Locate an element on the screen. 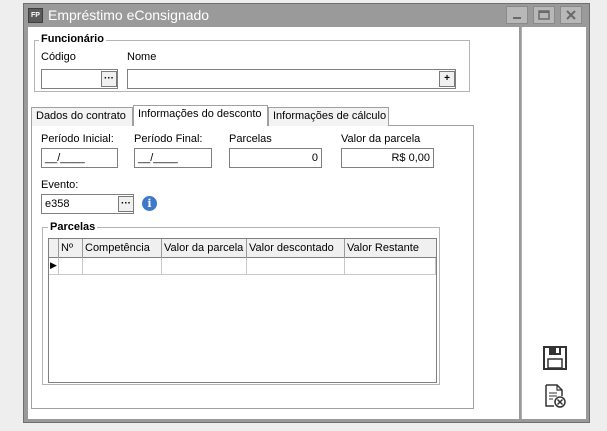  info-icon: i is located at coordinates (149, 203).